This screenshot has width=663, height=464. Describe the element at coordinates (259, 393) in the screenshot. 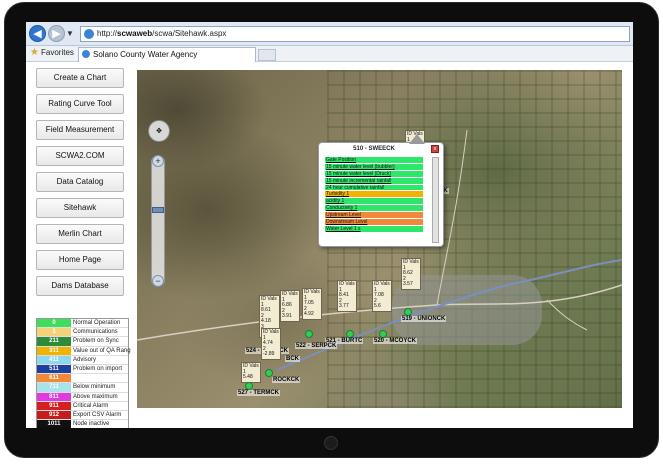

I see `station-label: 527 - TERMCK` at that location.